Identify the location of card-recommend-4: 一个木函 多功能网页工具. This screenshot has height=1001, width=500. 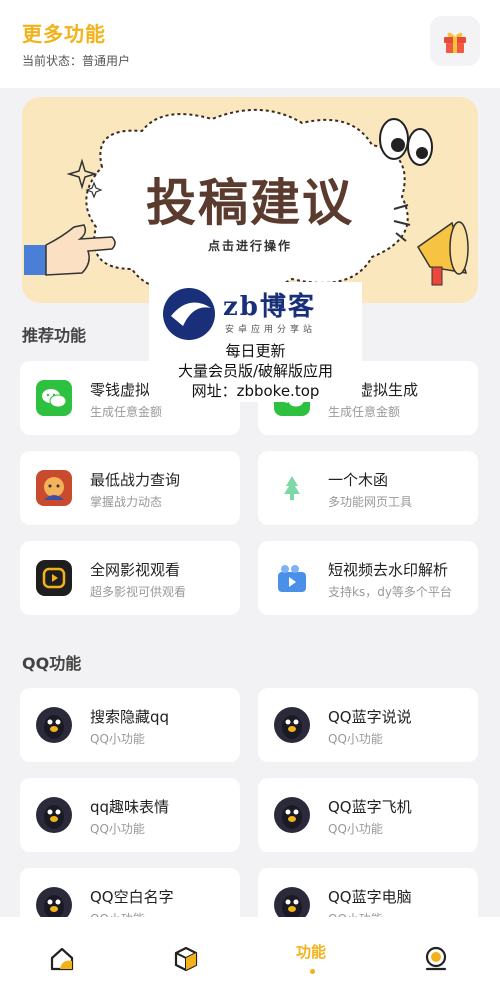
(368, 488).